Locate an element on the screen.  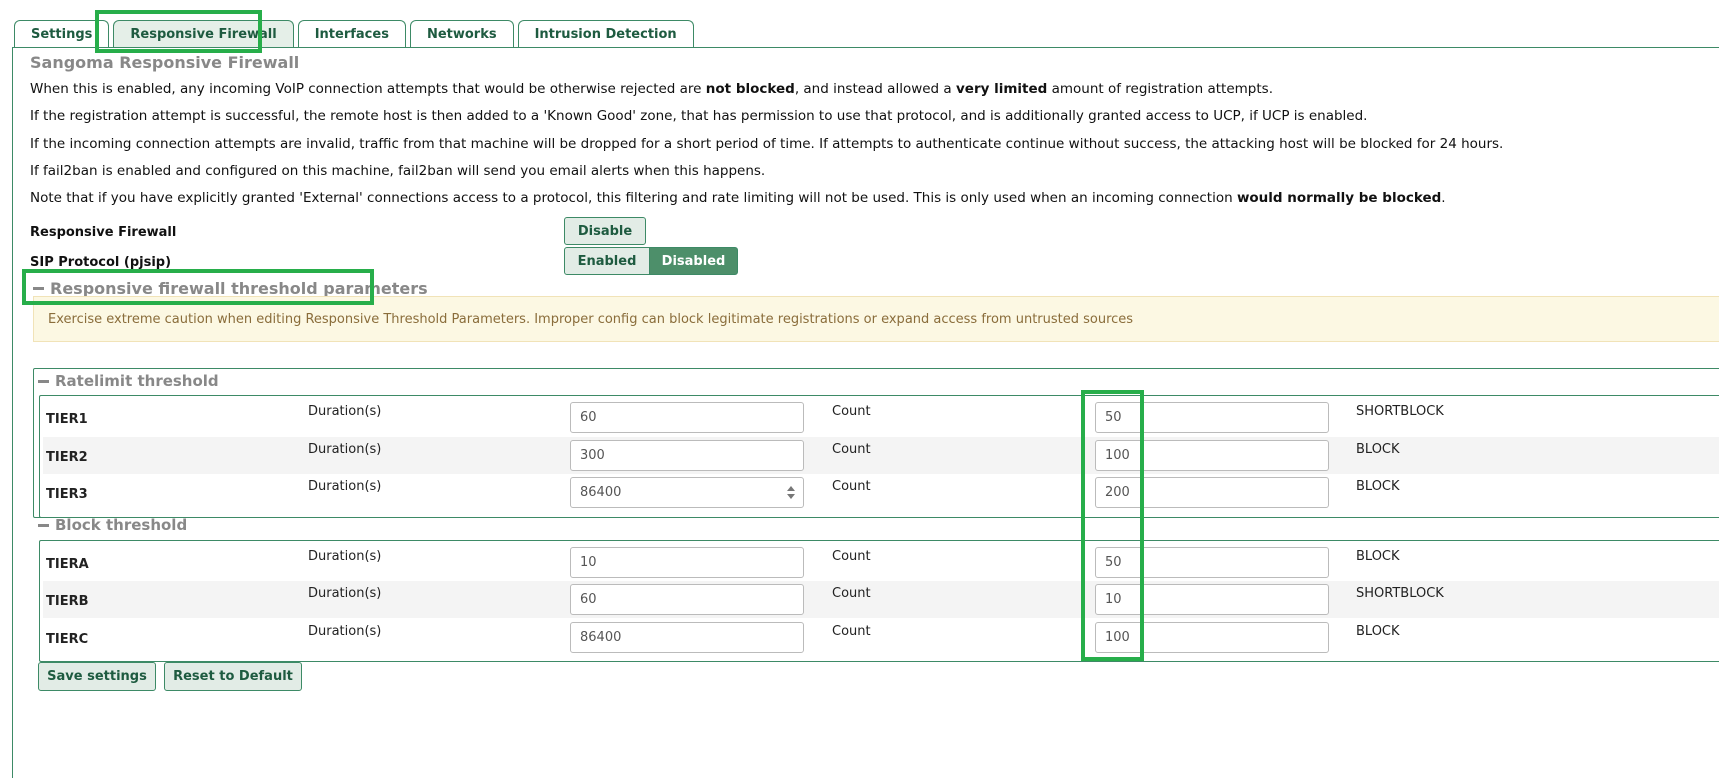
table-row: TIERB Duration(s) 60 Count 10 SHORTBLOCK is located at coordinates (881, 599).